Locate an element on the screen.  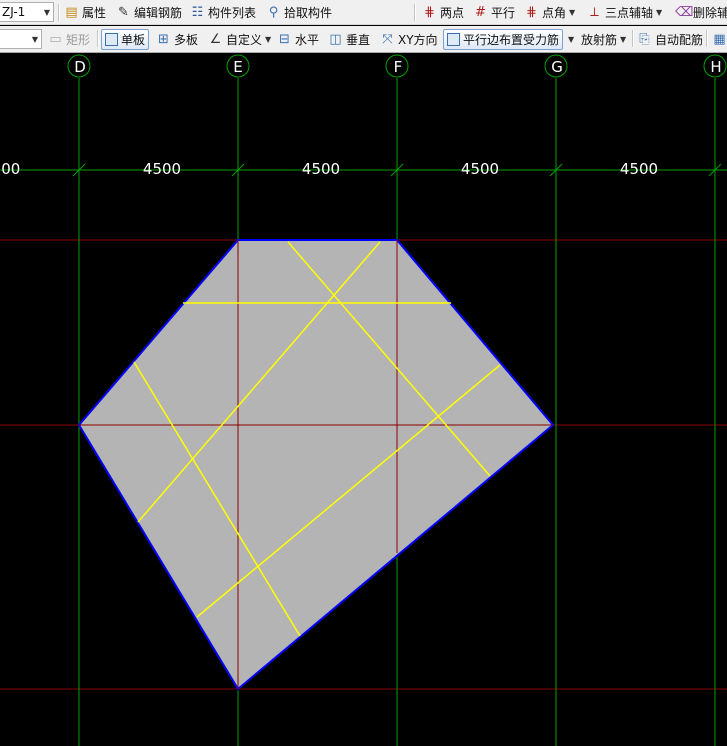
delete-aux-label: 删除辅 is located at coordinates (710, 12).